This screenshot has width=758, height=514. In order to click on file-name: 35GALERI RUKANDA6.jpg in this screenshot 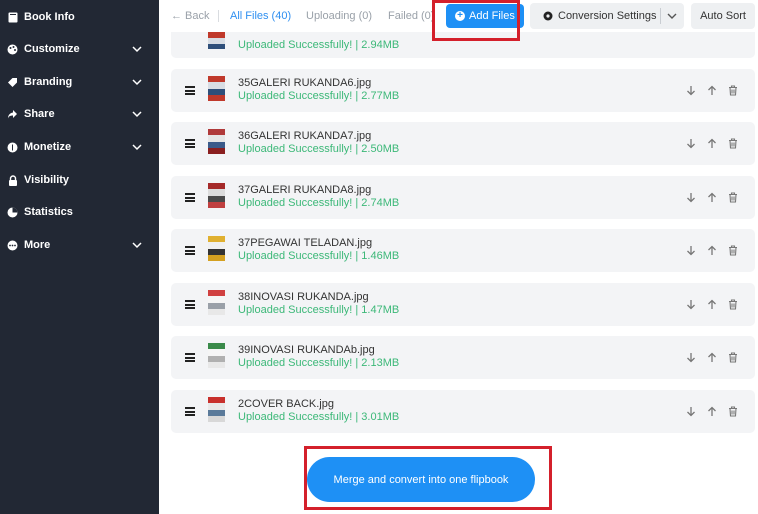, I will do `click(305, 83)`.